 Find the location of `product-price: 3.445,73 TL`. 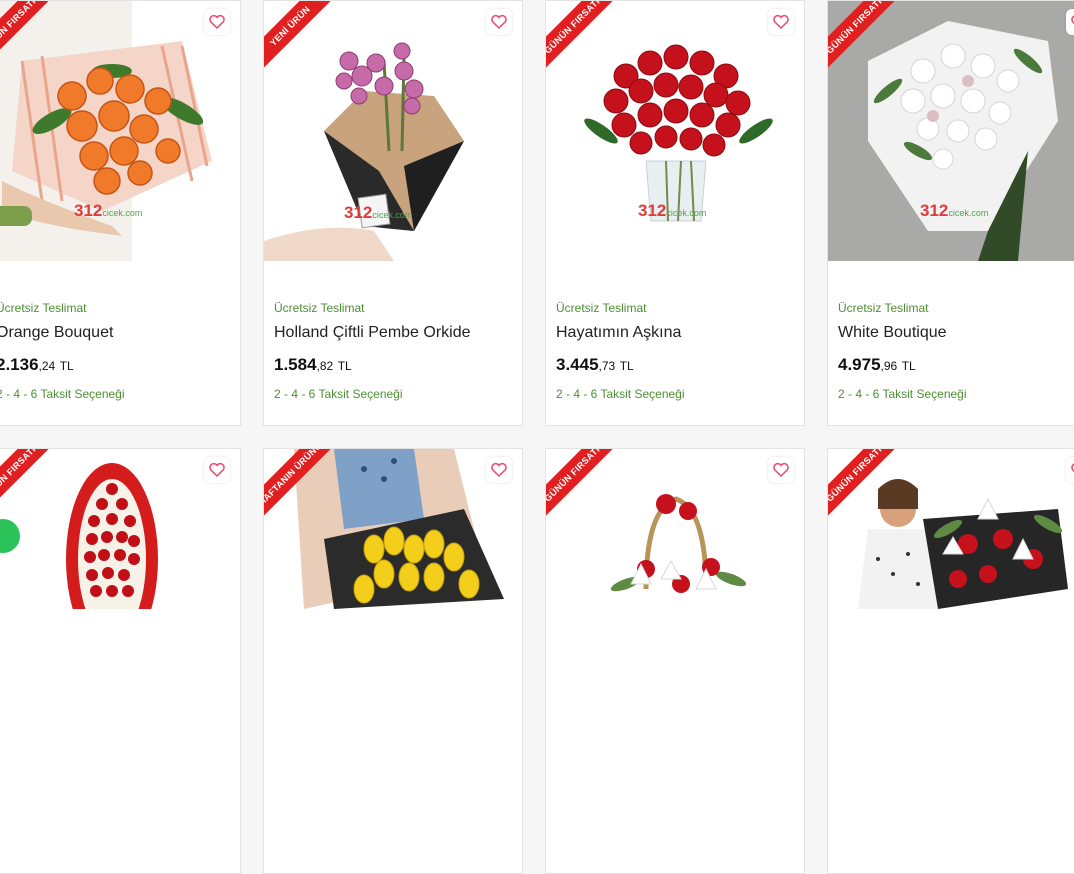

product-price: 3.445,73 TL is located at coordinates (595, 364).